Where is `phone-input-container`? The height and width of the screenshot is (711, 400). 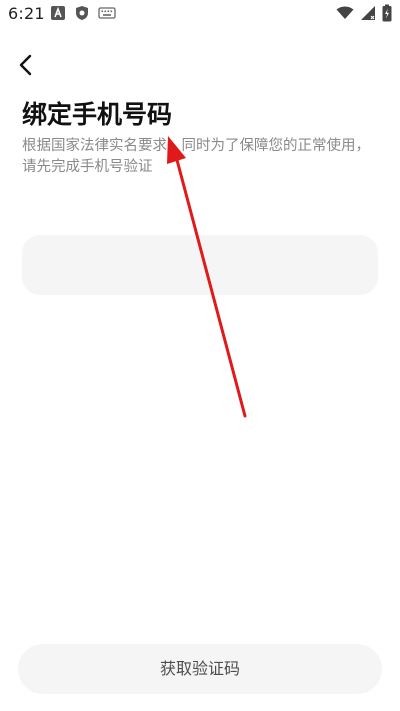 phone-input-container is located at coordinates (200, 265).